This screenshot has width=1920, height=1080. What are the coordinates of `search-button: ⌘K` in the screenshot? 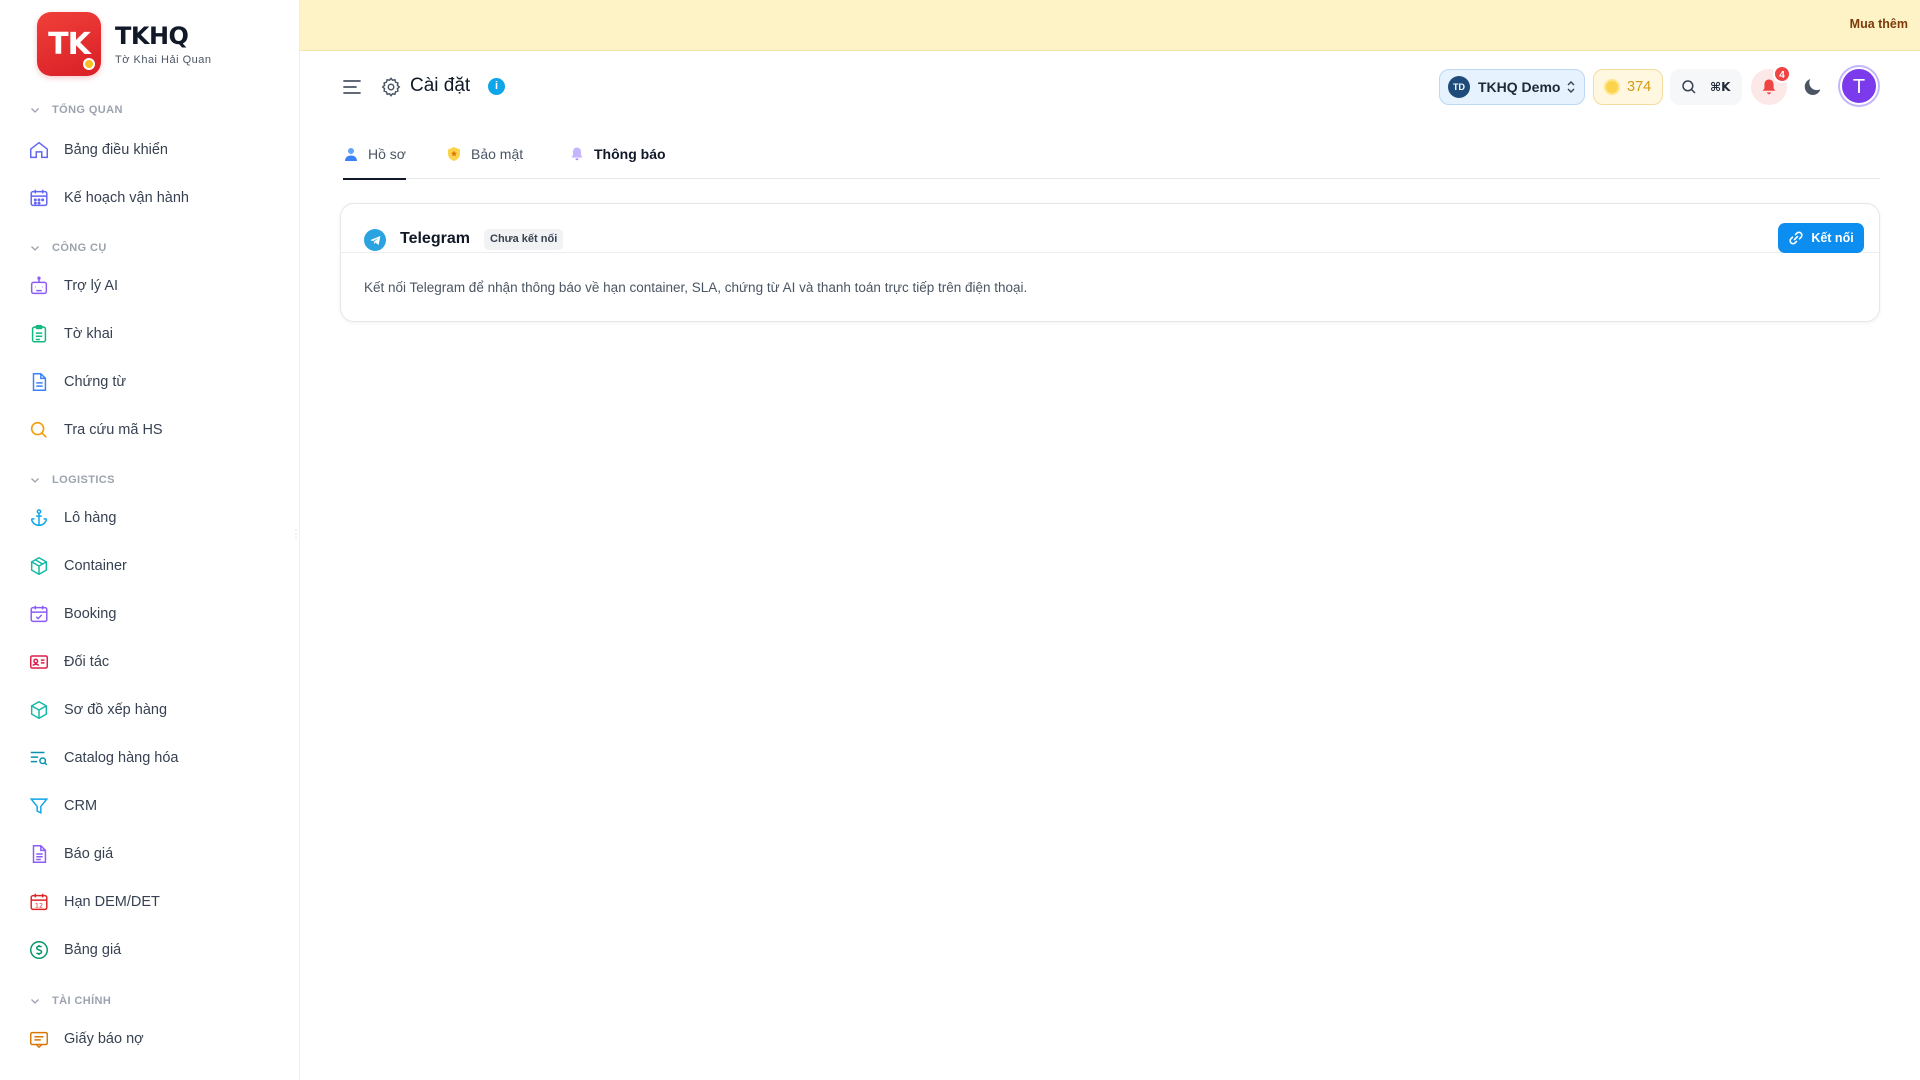 It's located at (1706, 87).